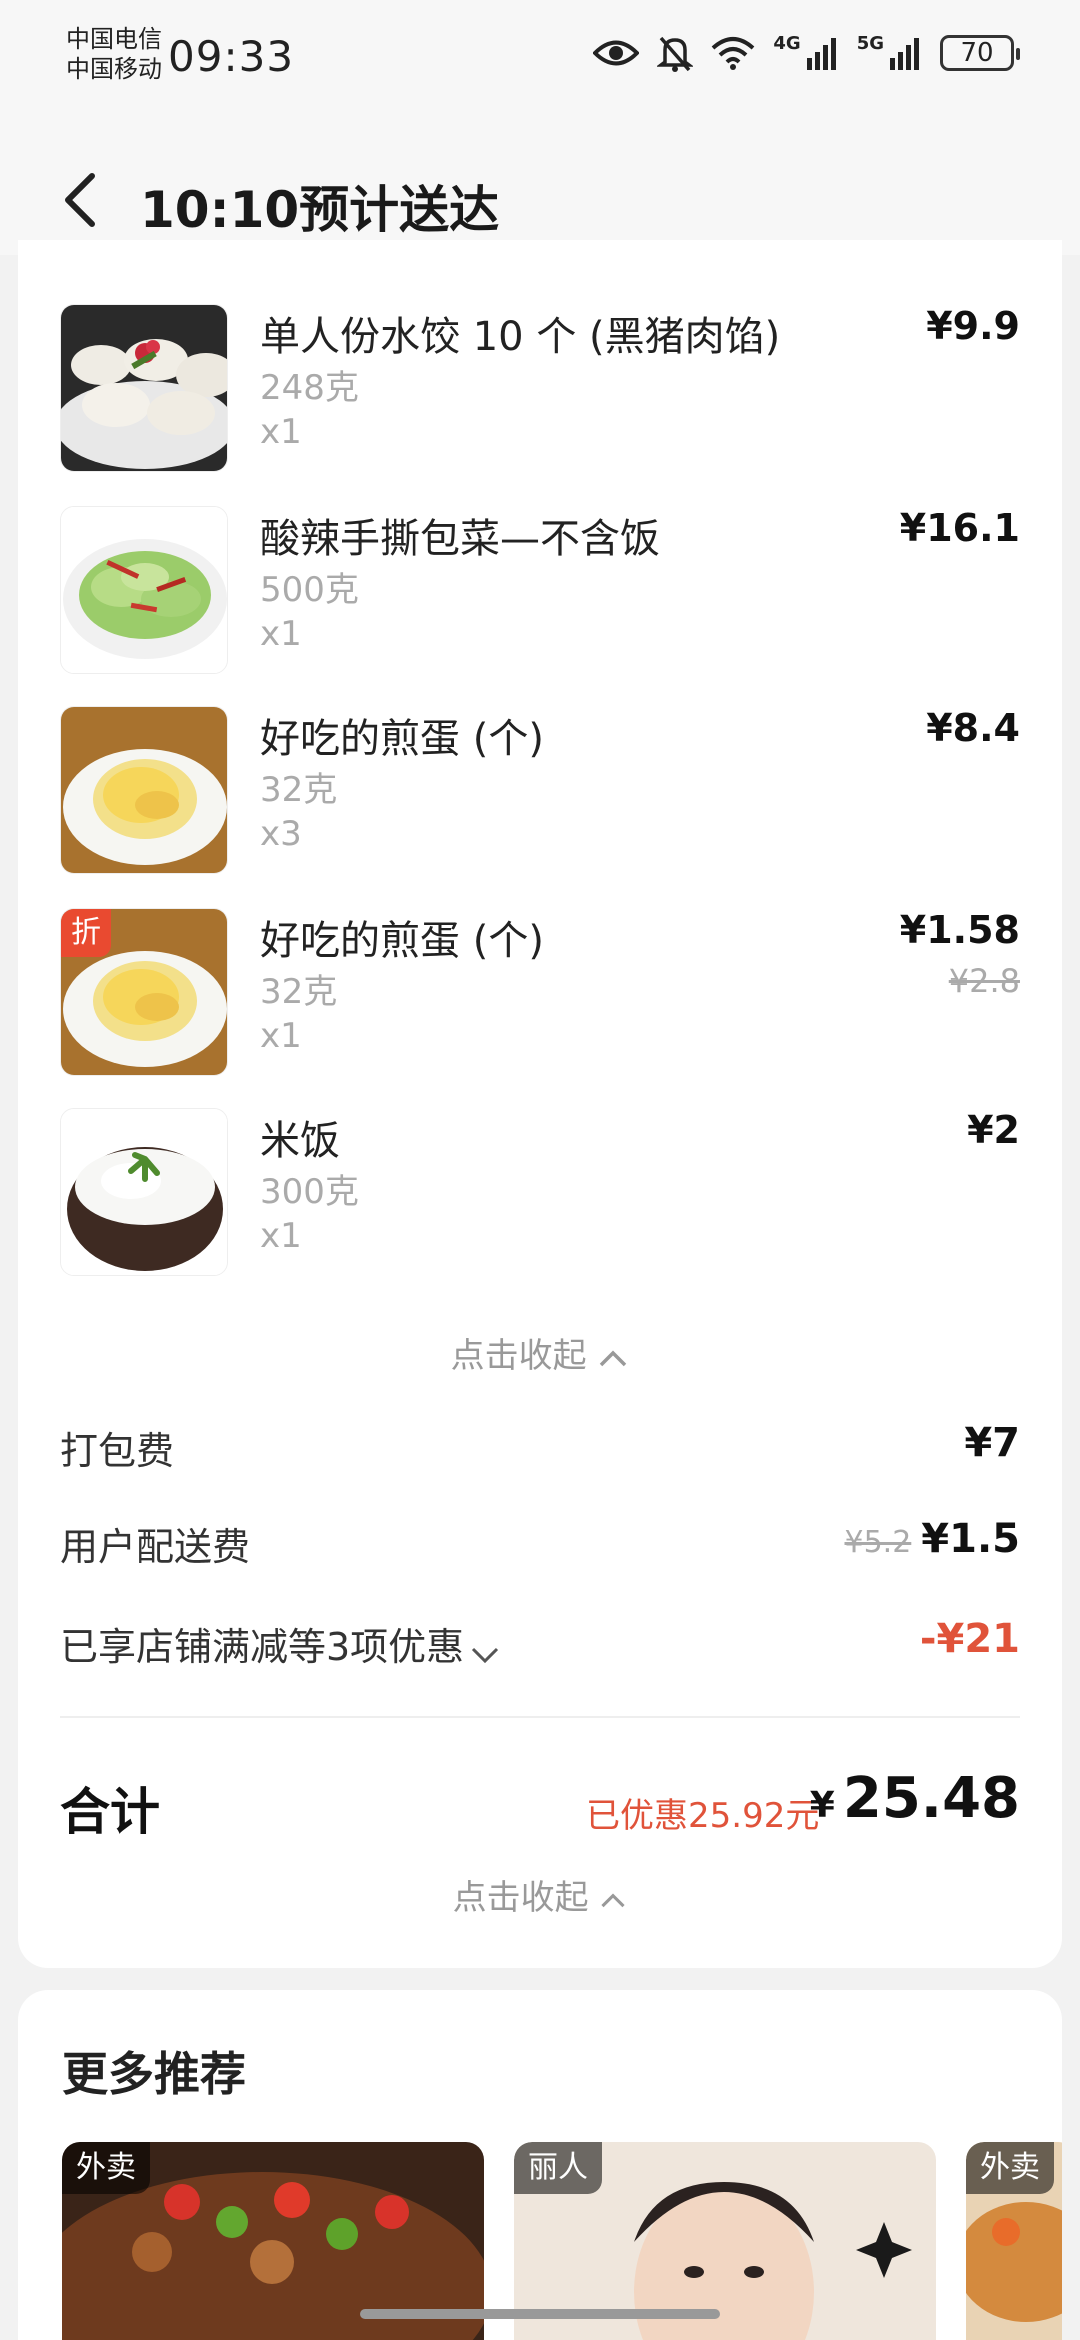 This screenshot has width=1080, height=2340. Describe the element at coordinates (309, 388) in the screenshot. I see `item-weight: 248克` at that location.